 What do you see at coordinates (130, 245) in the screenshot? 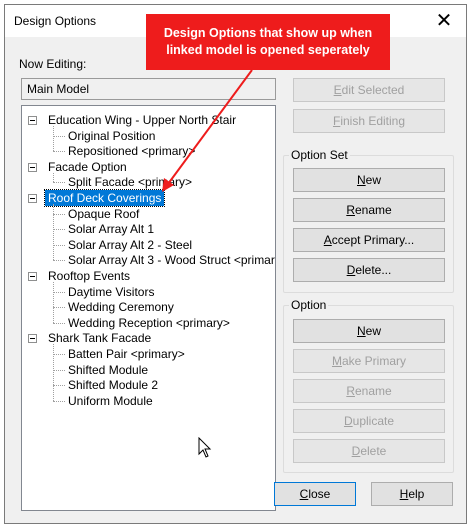
I see `tree-option-item: Solar Array Alt 2 - Steel` at bounding box center [130, 245].